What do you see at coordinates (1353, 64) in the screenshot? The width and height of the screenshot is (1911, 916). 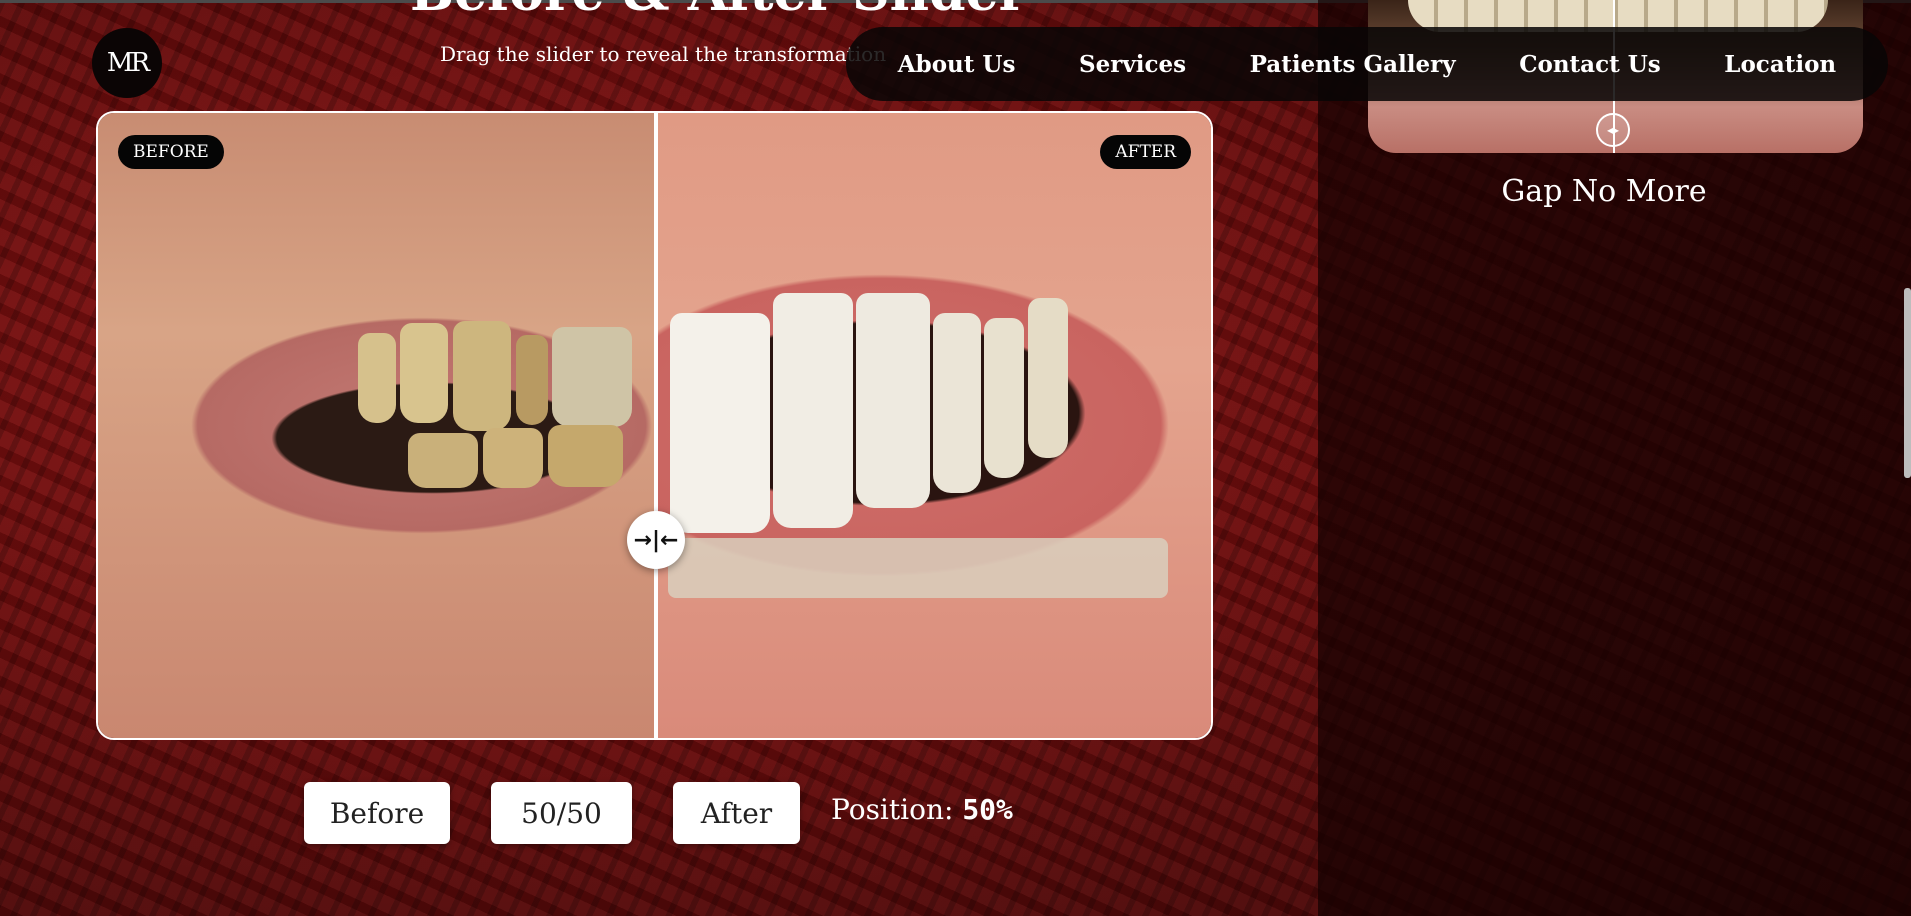 I see `nav-patients-gallery: Patients Gallery` at bounding box center [1353, 64].